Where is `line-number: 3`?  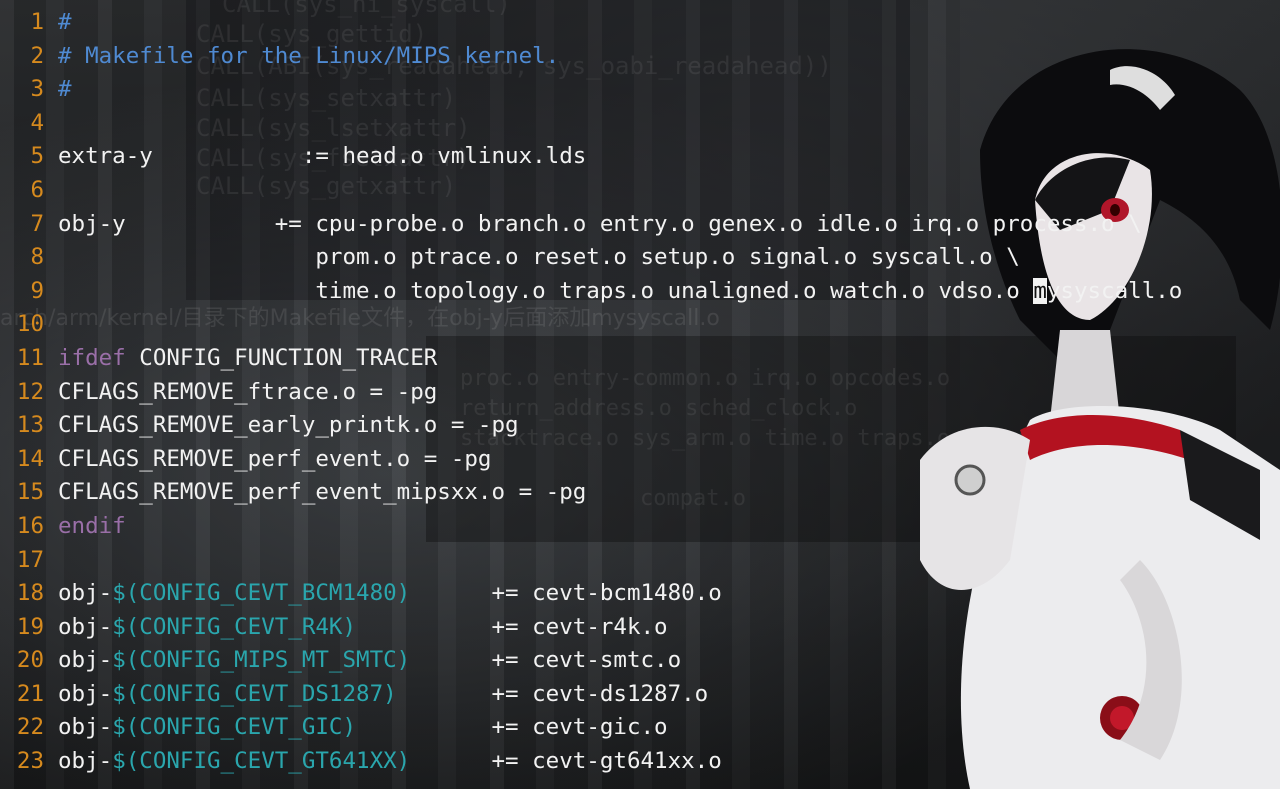
line-number: 3 is located at coordinates (37, 89).